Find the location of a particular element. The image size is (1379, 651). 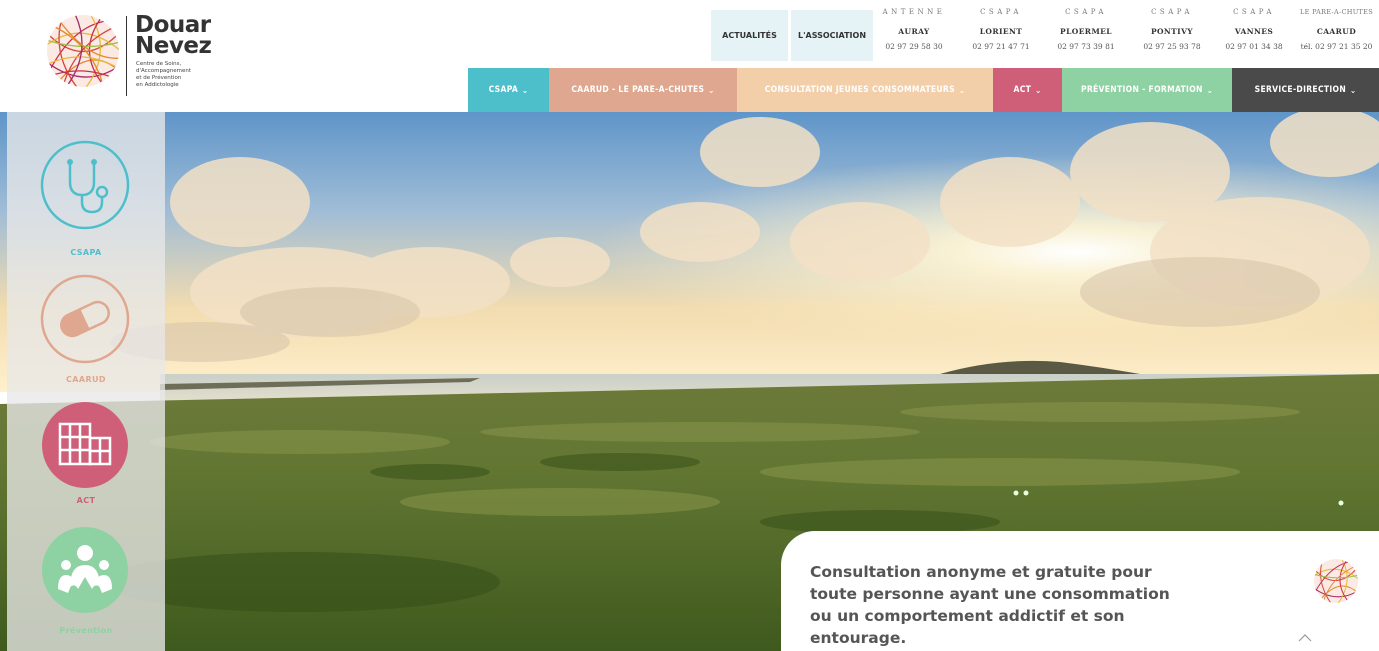

logo-name-line2: Nevez is located at coordinates (173, 46).